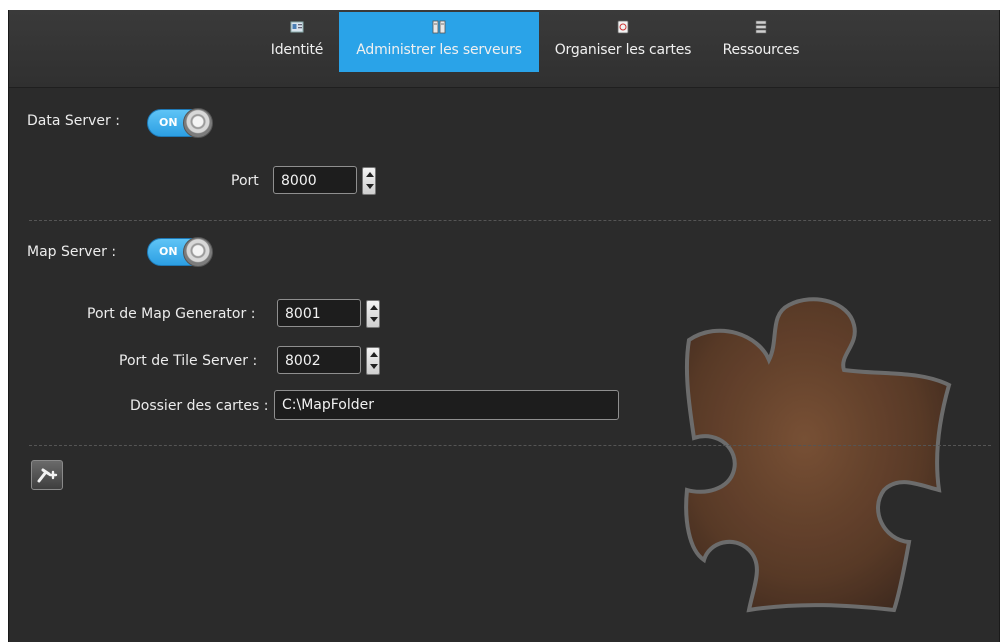  I want to click on tab-administrer-les-serveurs: Administrer les serveurs, so click(439, 42).